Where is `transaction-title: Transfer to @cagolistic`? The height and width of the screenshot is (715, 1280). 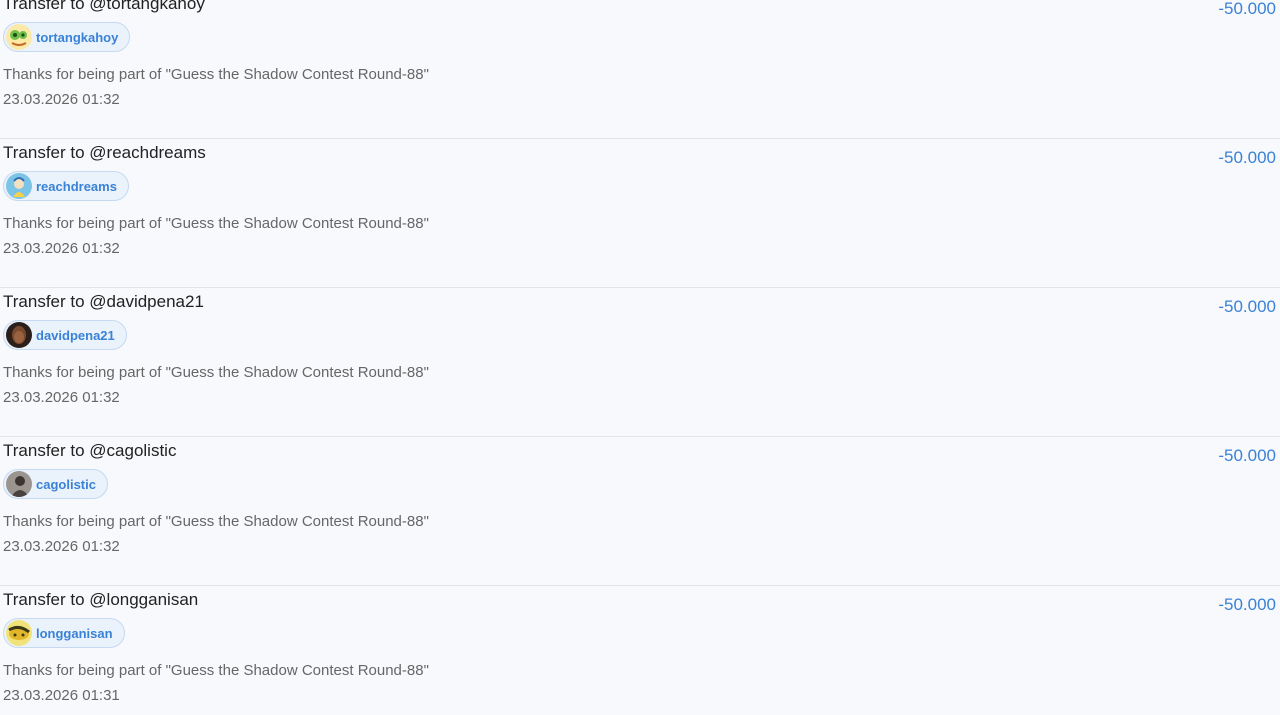
transaction-title: Transfer to @cagolistic is located at coordinates (90, 450).